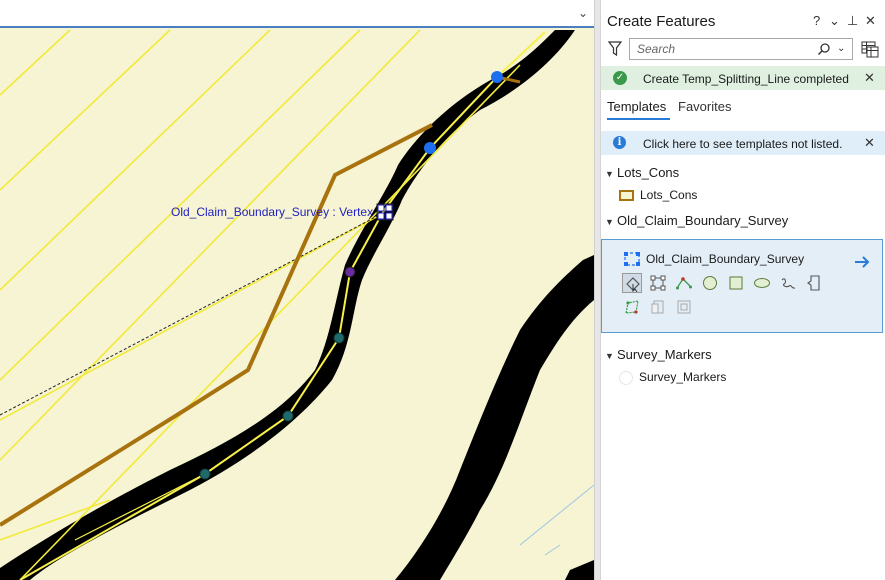 The width and height of the screenshot is (885, 580). What do you see at coordinates (703, 220) in the screenshot?
I see `group-label: Old_Claim_Boundary_Survey` at bounding box center [703, 220].